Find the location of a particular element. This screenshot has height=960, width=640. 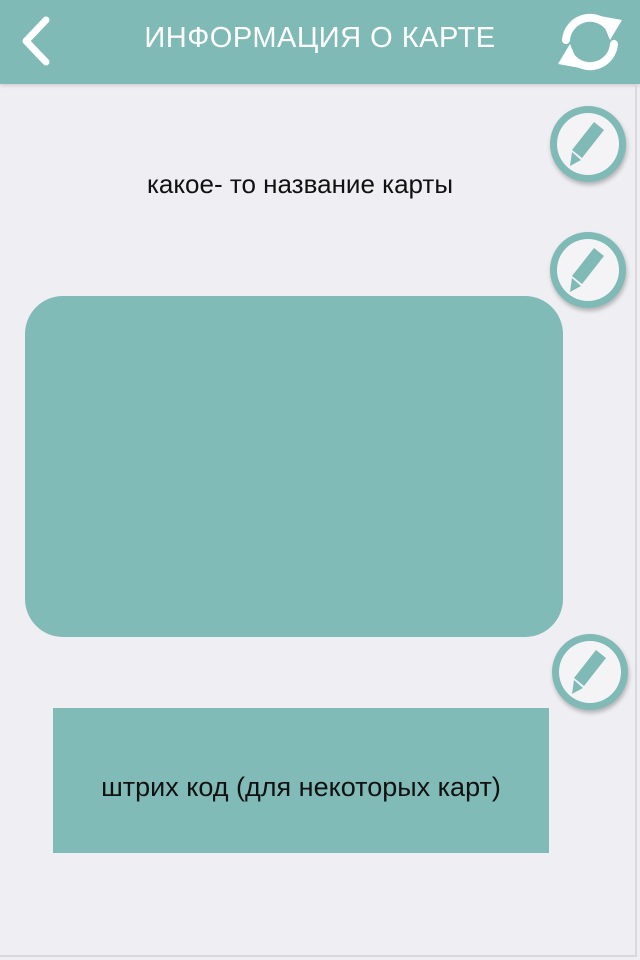

edit-barcode-button is located at coordinates (590, 672).